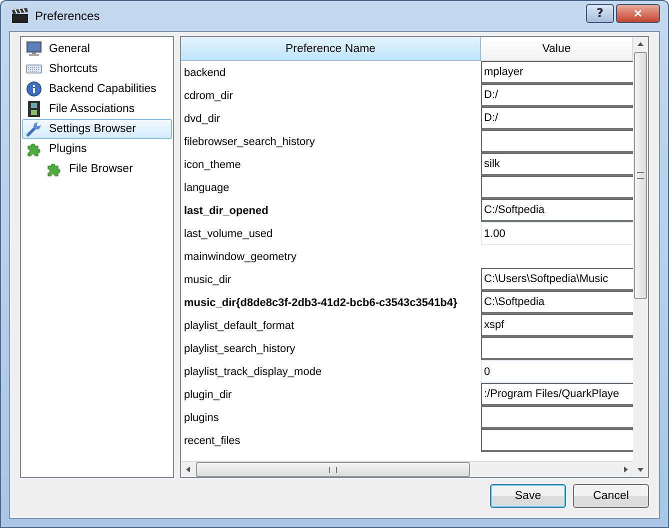 This screenshot has width=669, height=528. What do you see at coordinates (557, 279) in the screenshot?
I see `value-field: C:\Users\Softpedia\Music` at bounding box center [557, 279].